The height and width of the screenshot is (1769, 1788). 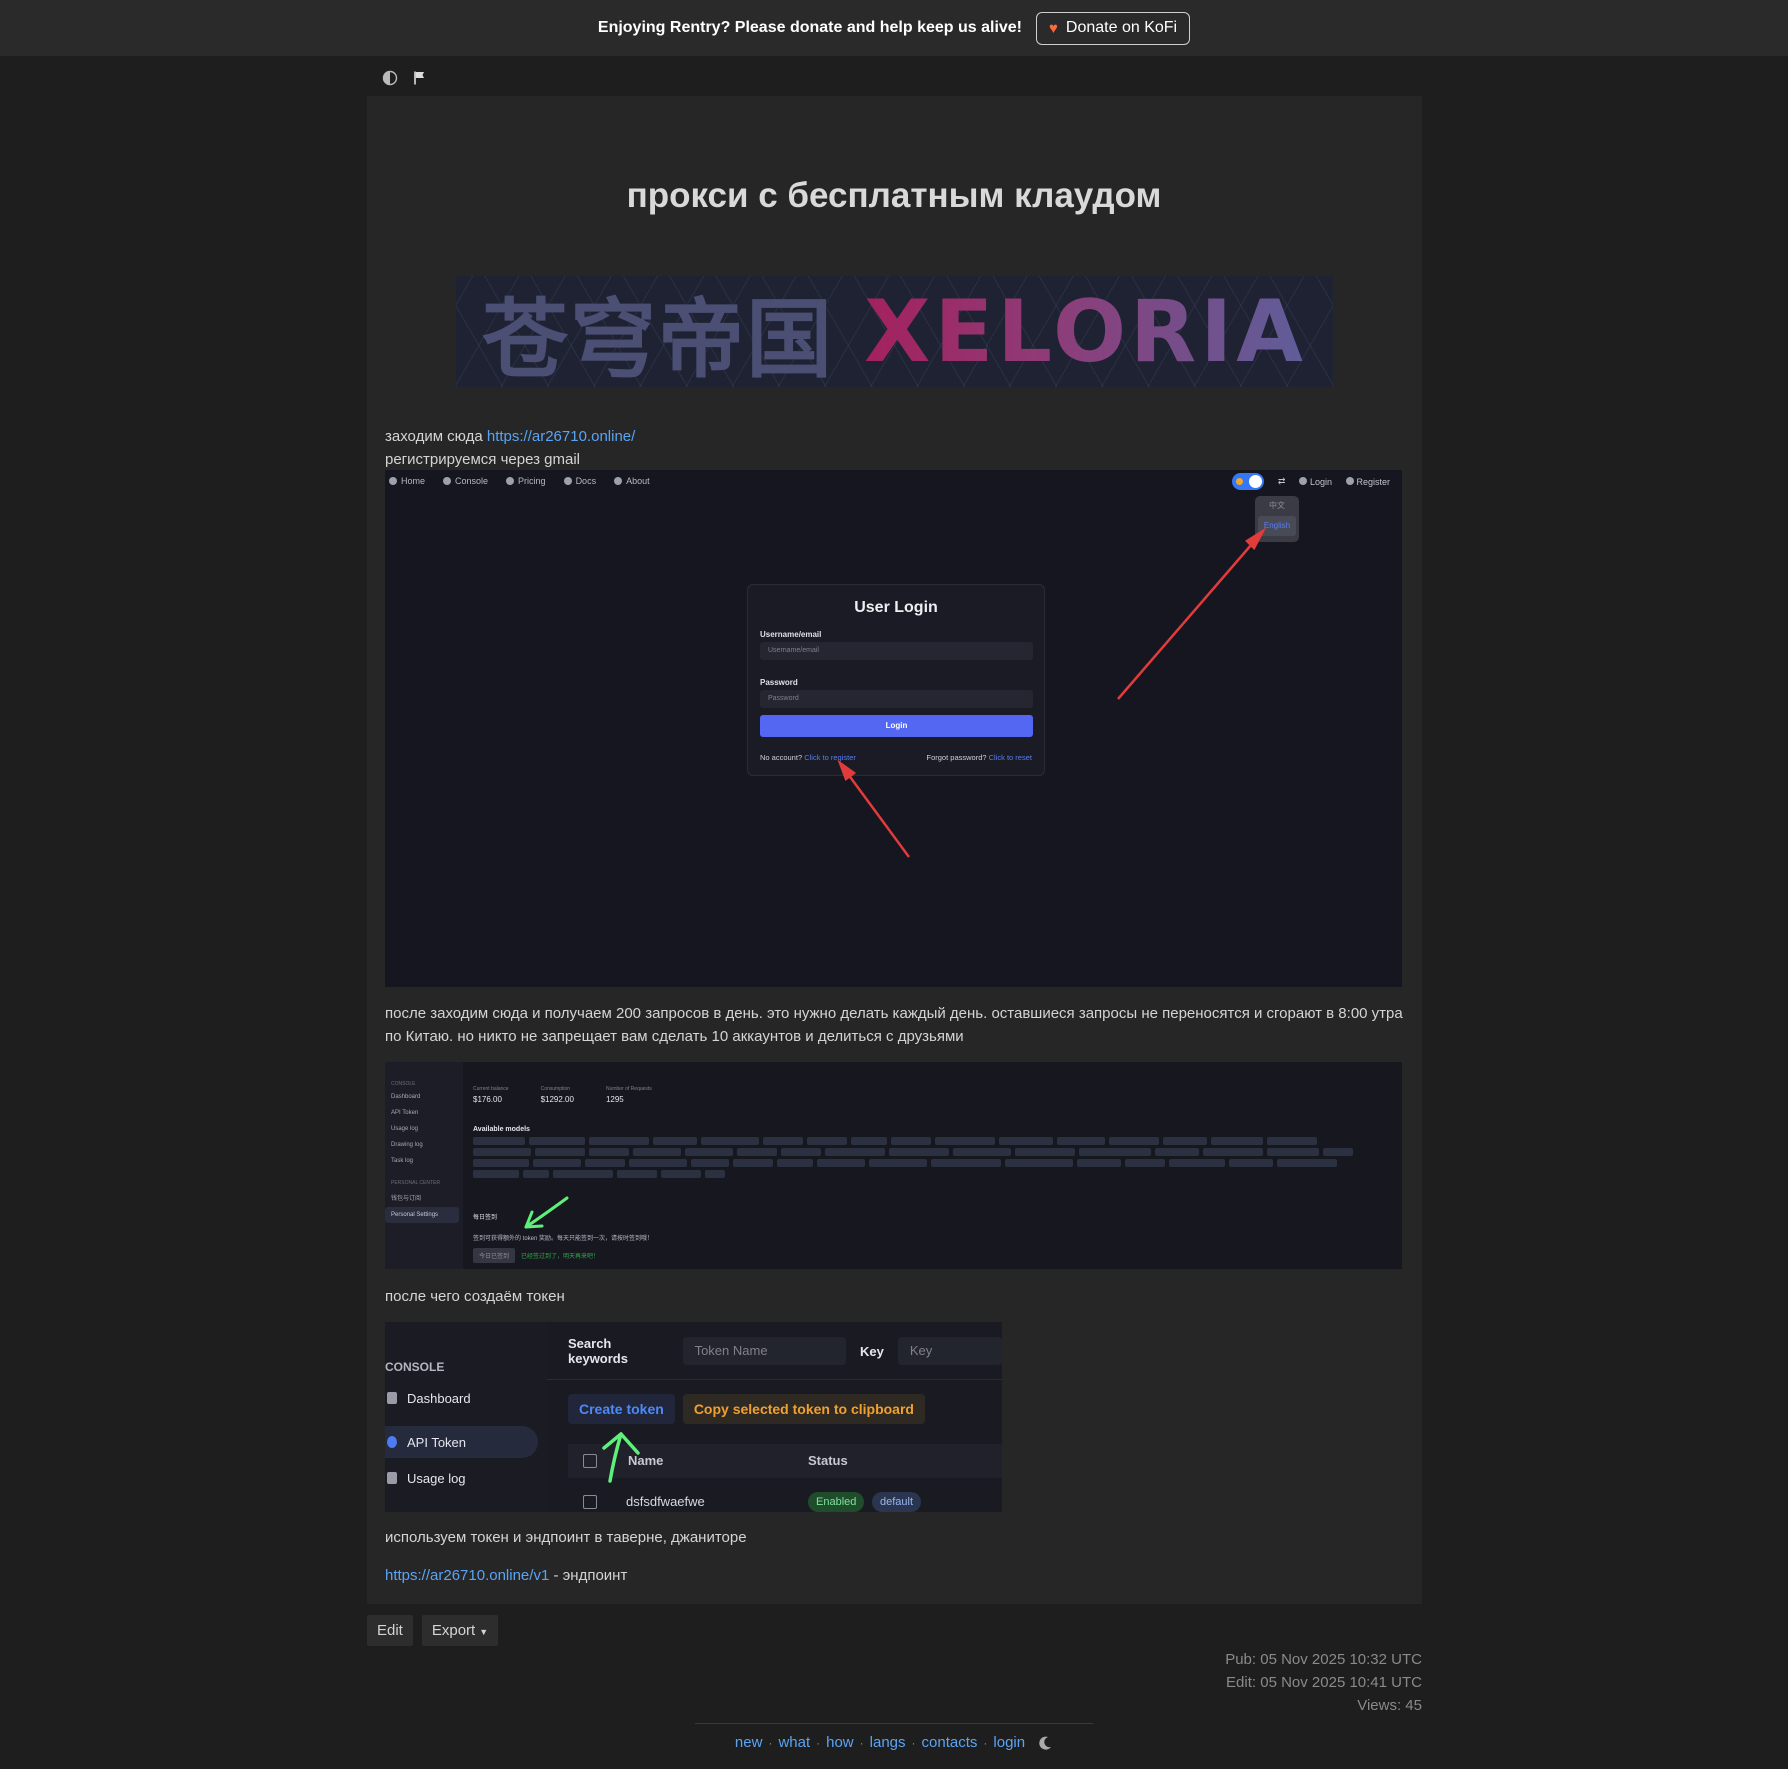 I want to click on token-sidebar-dashboard: Dashboard, so click(x=461, y=1398).